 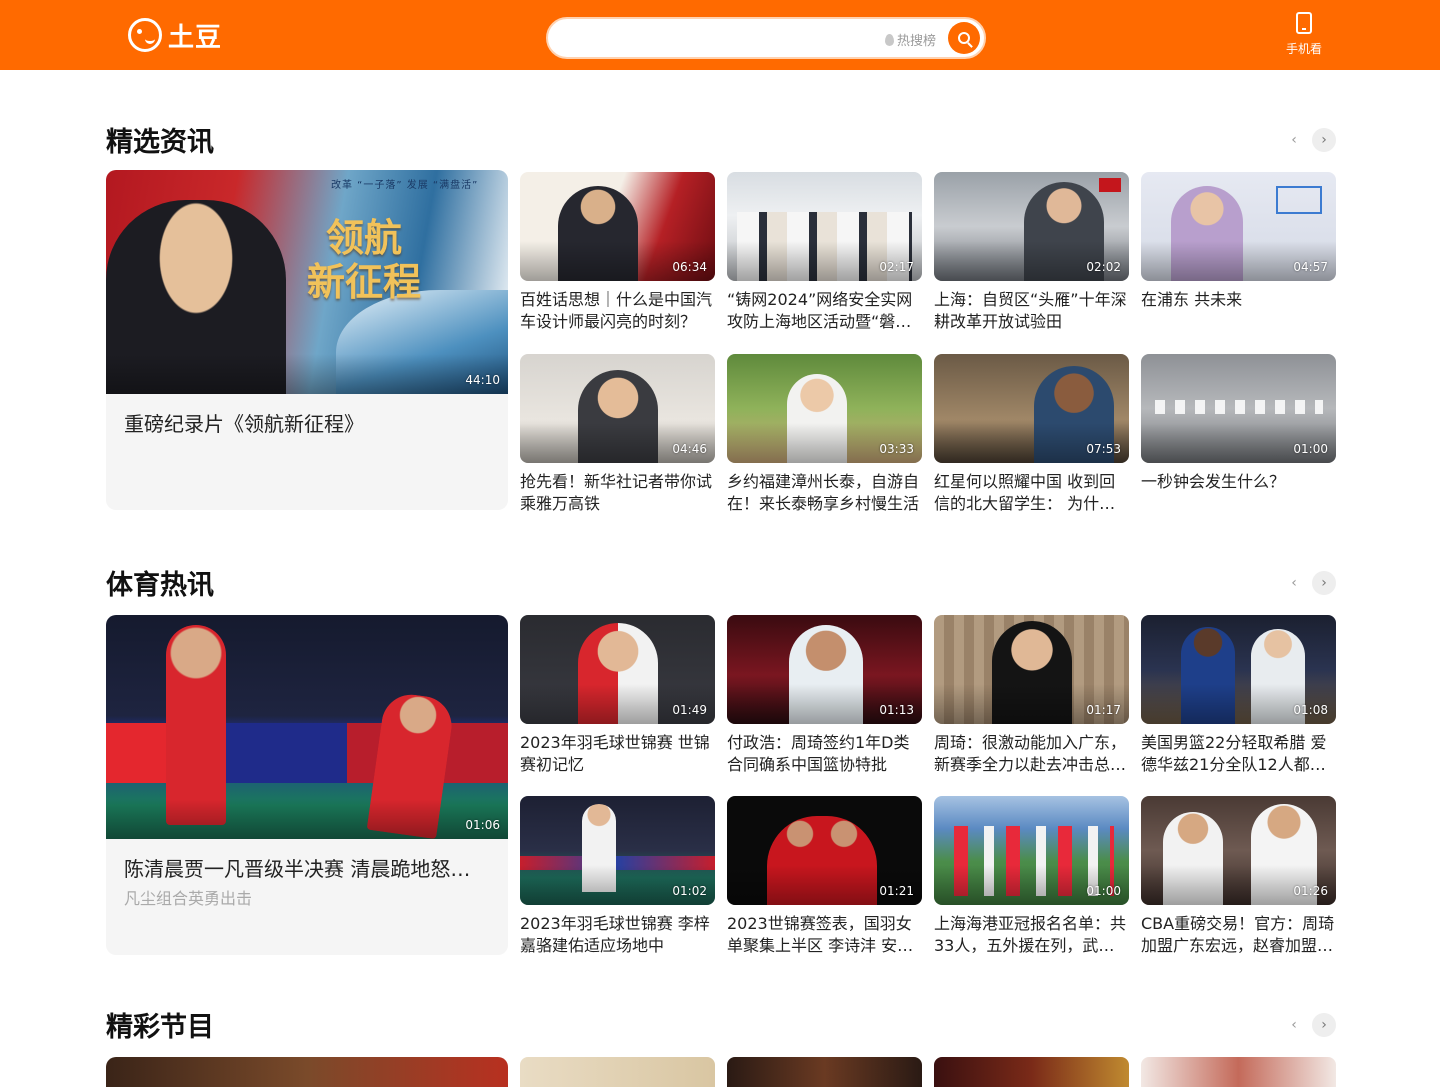 I want to click on video-card: 01:49 2023年羽毛球世锦赛 世锦赛初记忆, so click(x=617, y=695).